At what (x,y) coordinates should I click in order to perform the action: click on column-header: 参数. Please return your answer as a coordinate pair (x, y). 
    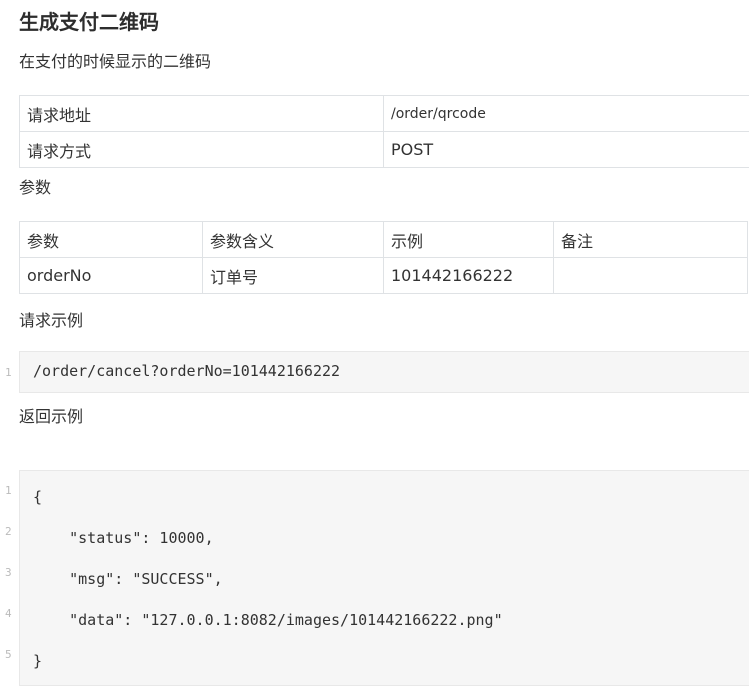
    Looking at the image, I should click on (111, 239).